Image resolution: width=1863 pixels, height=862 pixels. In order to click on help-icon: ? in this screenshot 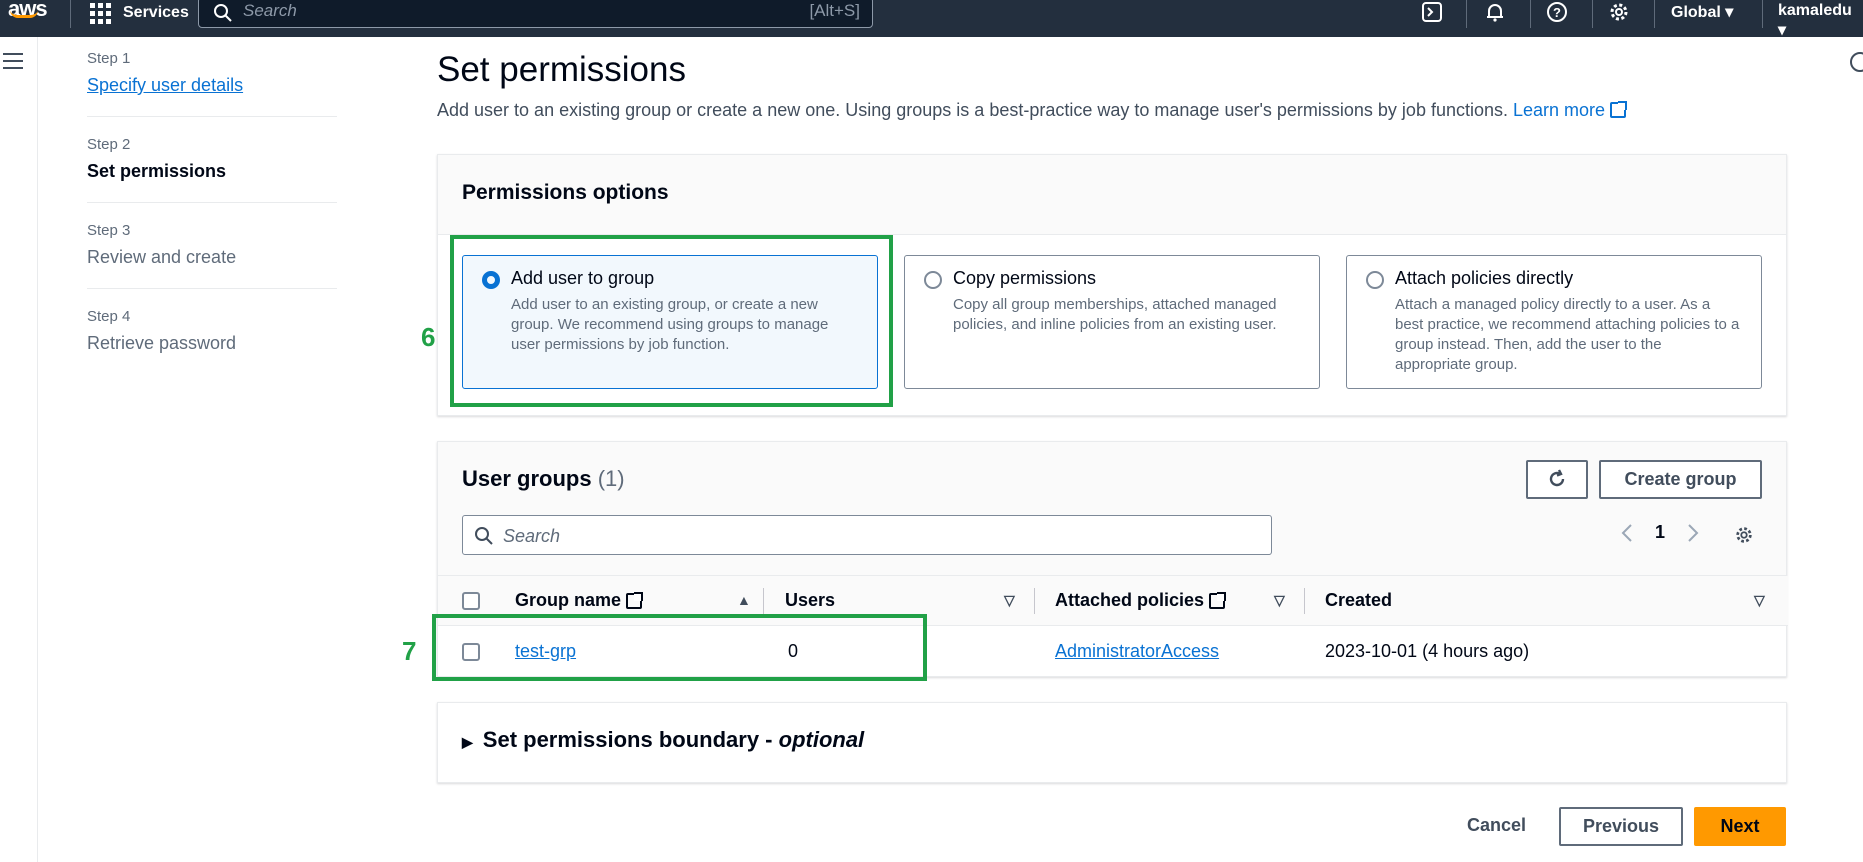, I will do `click(1557, 13)`.